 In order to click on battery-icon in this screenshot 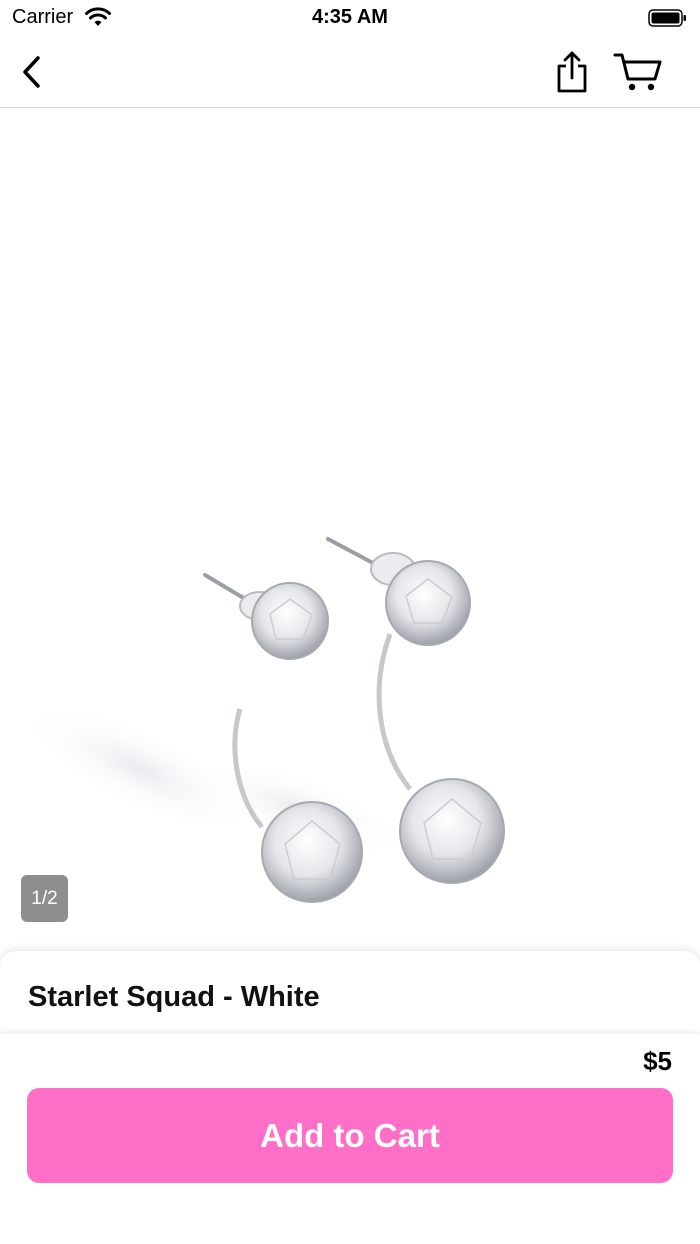, I will do `click(667, 18)`.